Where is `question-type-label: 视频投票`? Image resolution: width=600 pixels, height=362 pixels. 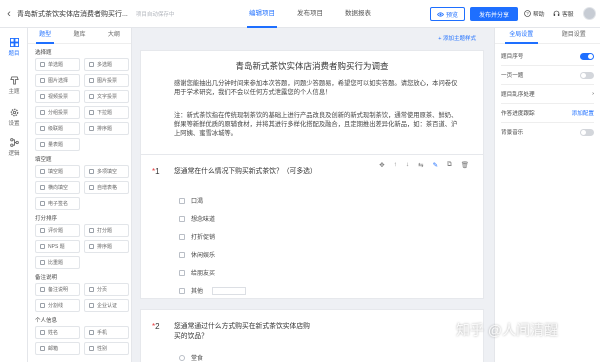
question-type-label: 视频投票 is located at coordinates (58, 97).